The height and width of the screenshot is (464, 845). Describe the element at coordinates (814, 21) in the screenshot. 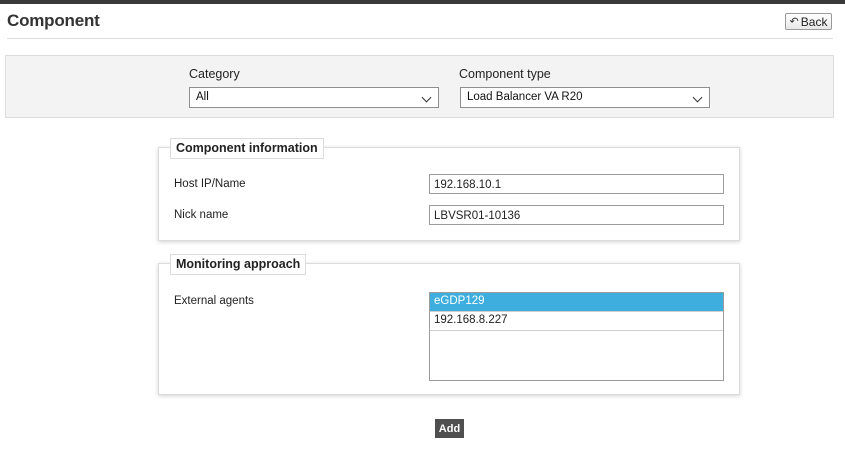

I see `back-button-label: Back` at that location.